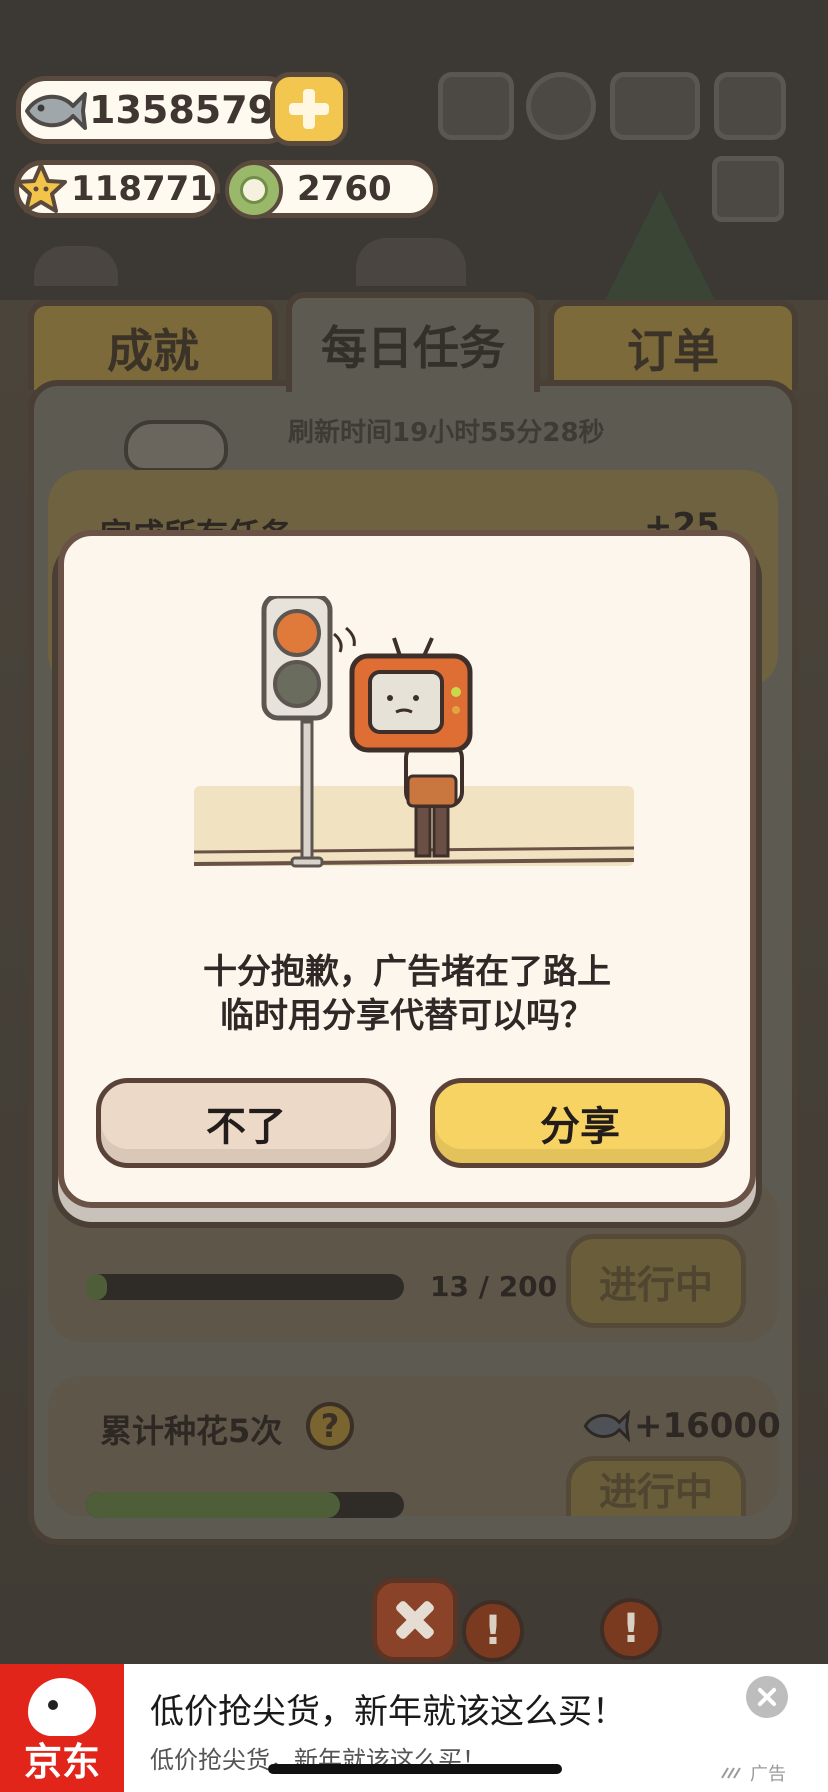  I want to click on home-indicator, so click(415, 1769).